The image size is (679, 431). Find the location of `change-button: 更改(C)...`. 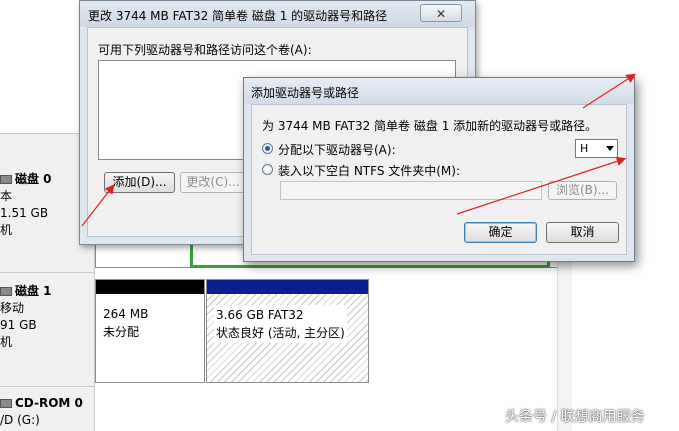

change-button: 更改(C)... is located at coordinates (213, 182).